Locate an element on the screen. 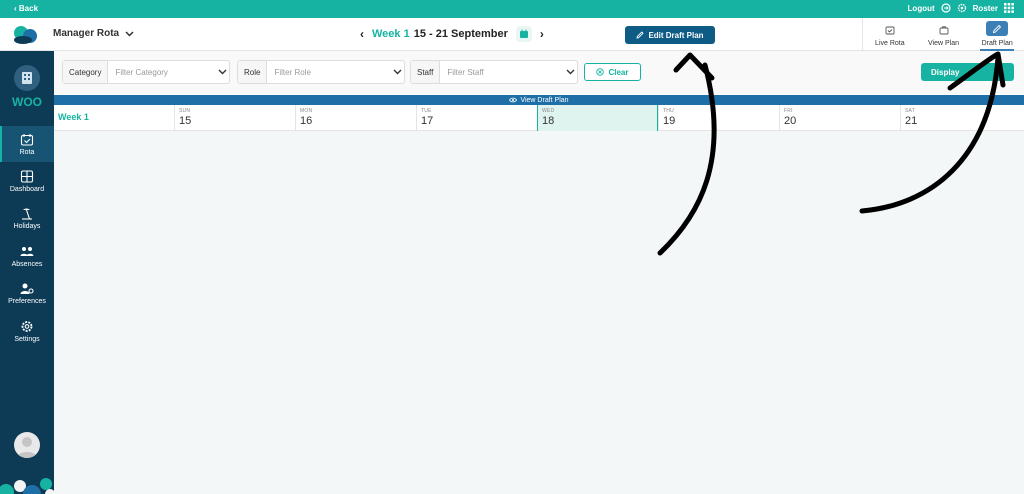  day-number: 20 is located at coordinates (790, 121).